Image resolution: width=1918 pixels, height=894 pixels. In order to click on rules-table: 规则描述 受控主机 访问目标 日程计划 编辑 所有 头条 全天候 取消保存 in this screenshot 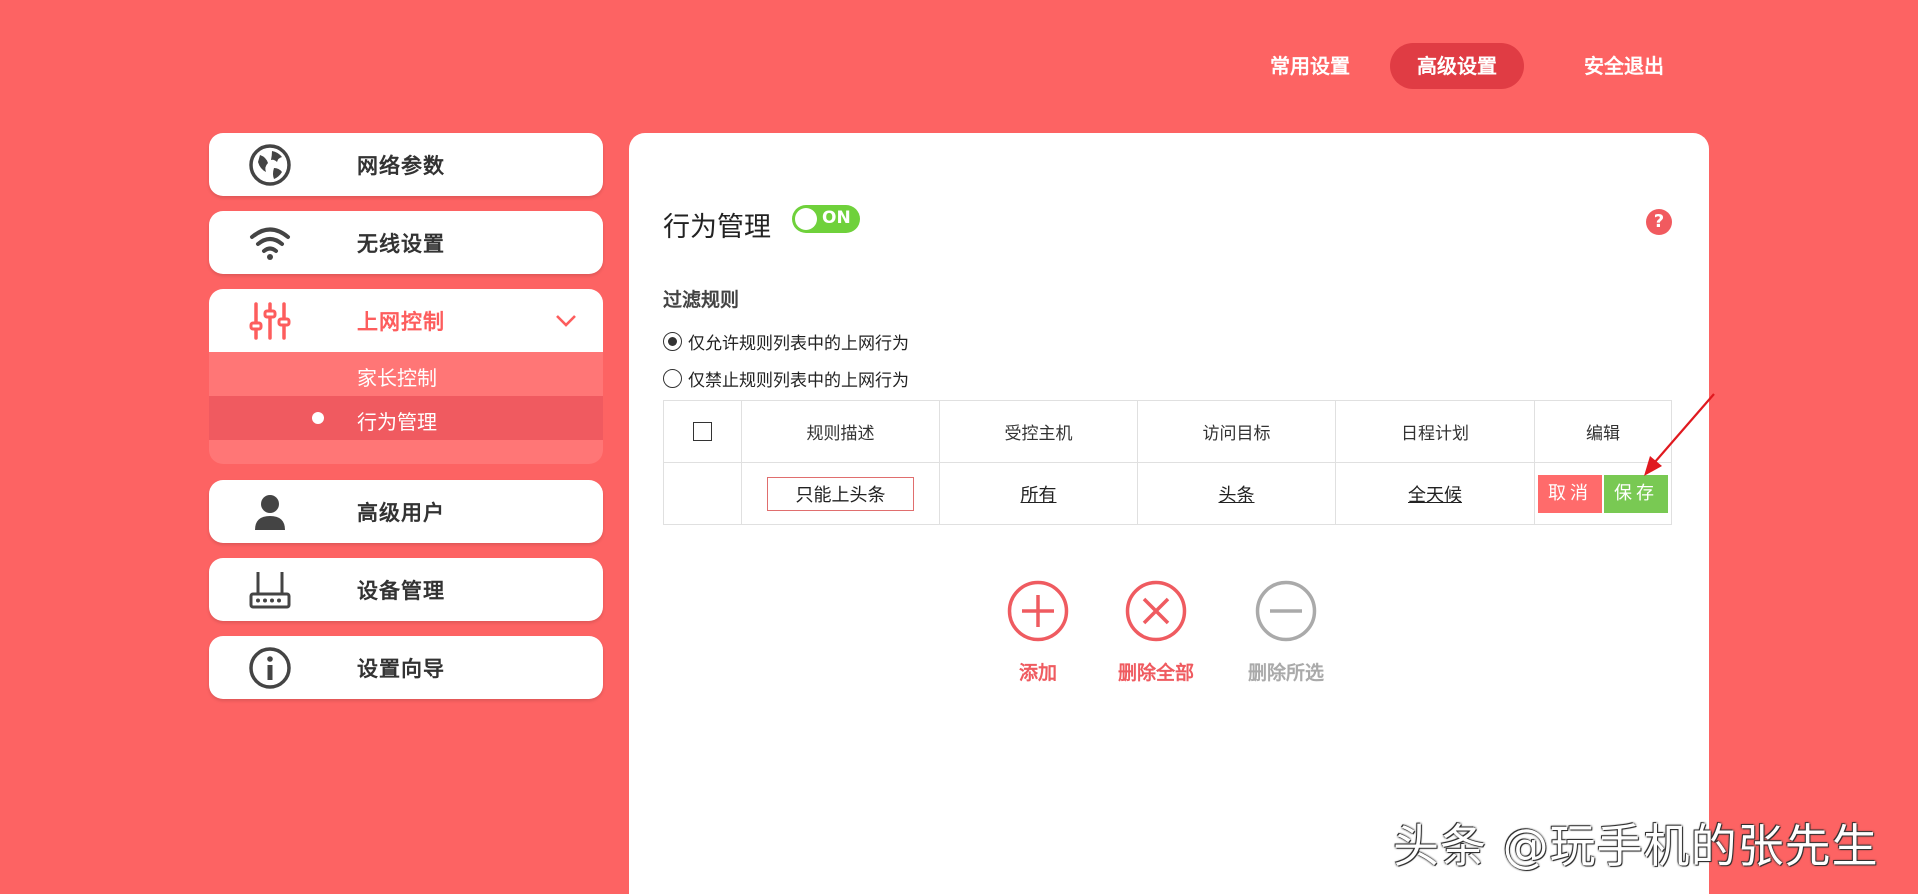, I will do `click(1167, 462)`.